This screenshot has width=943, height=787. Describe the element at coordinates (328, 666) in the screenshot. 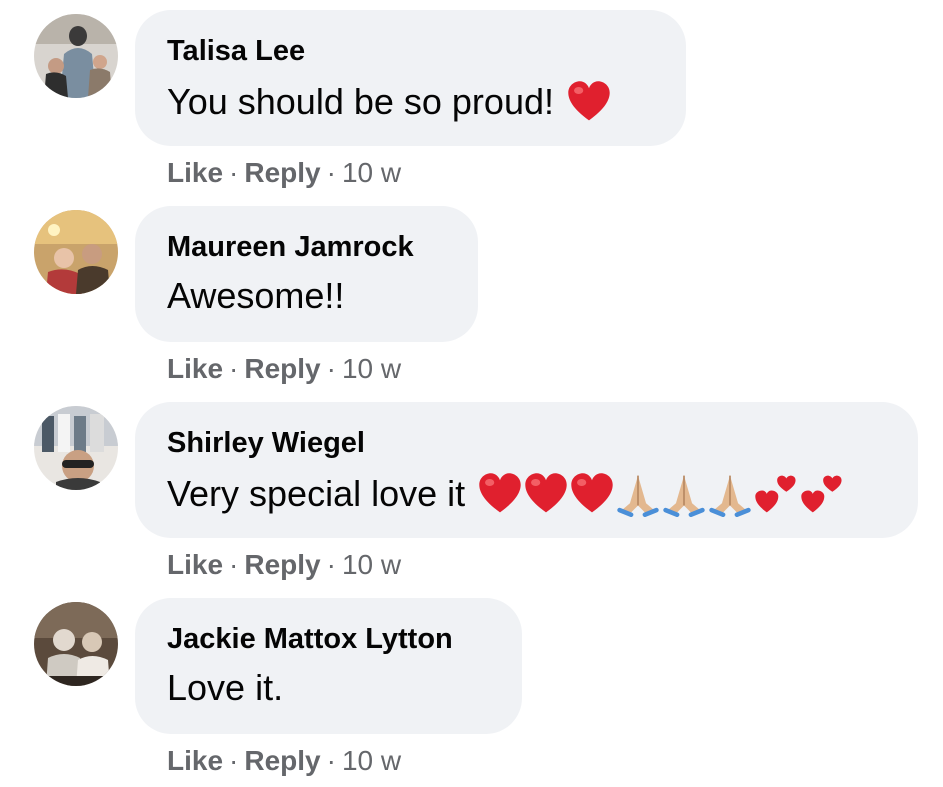

I see `comment-bubble: Jackie Mattox Lytton Love it.` at that location.